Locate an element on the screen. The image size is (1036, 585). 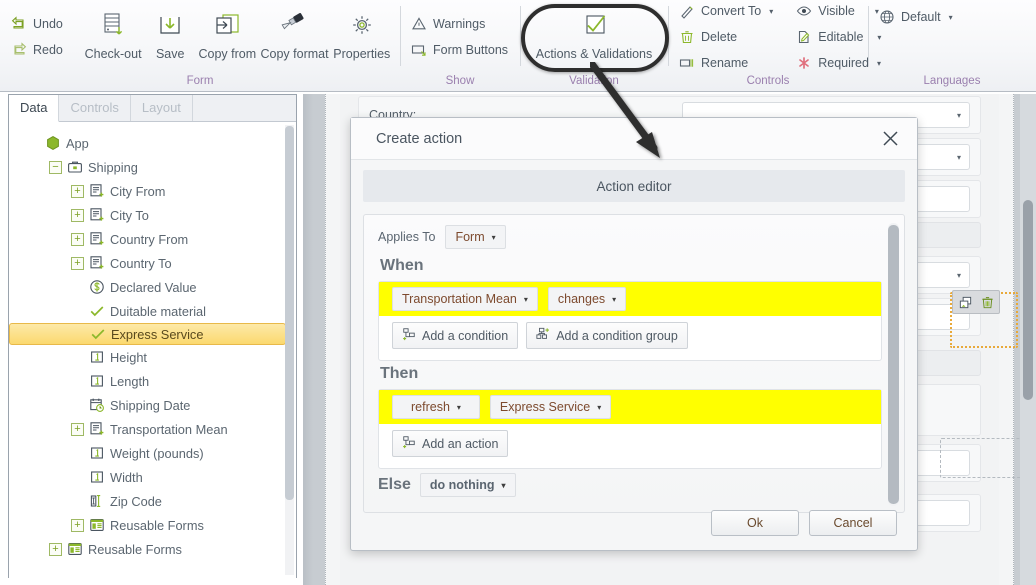
tree-node: Weight (pounds) is located at coordinates (152, 453).